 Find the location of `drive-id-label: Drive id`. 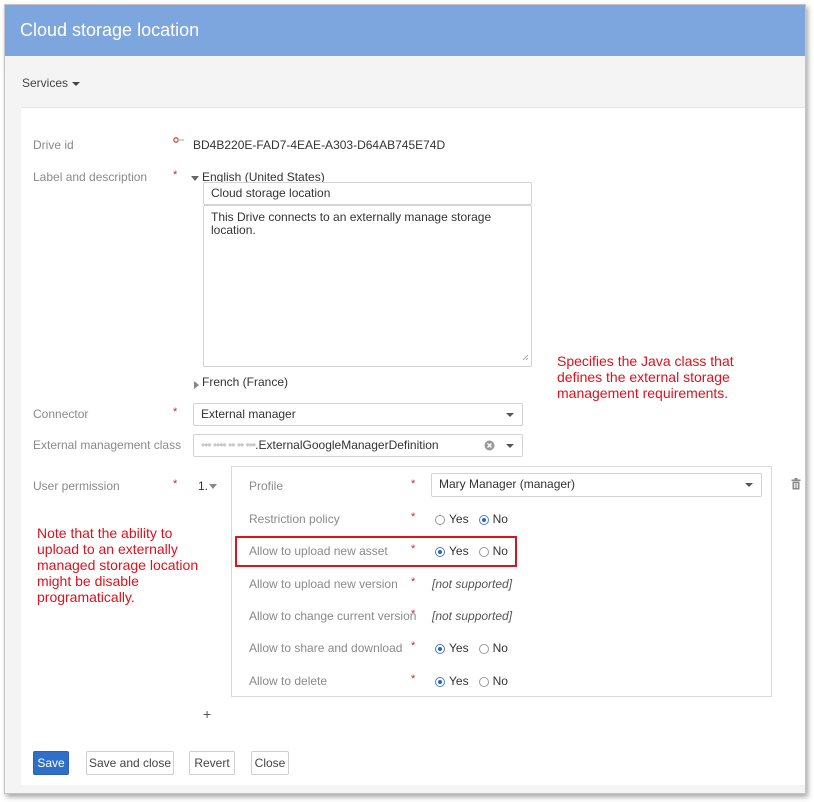

drive-id-label: Drive id is located at coordinates (53, 145).